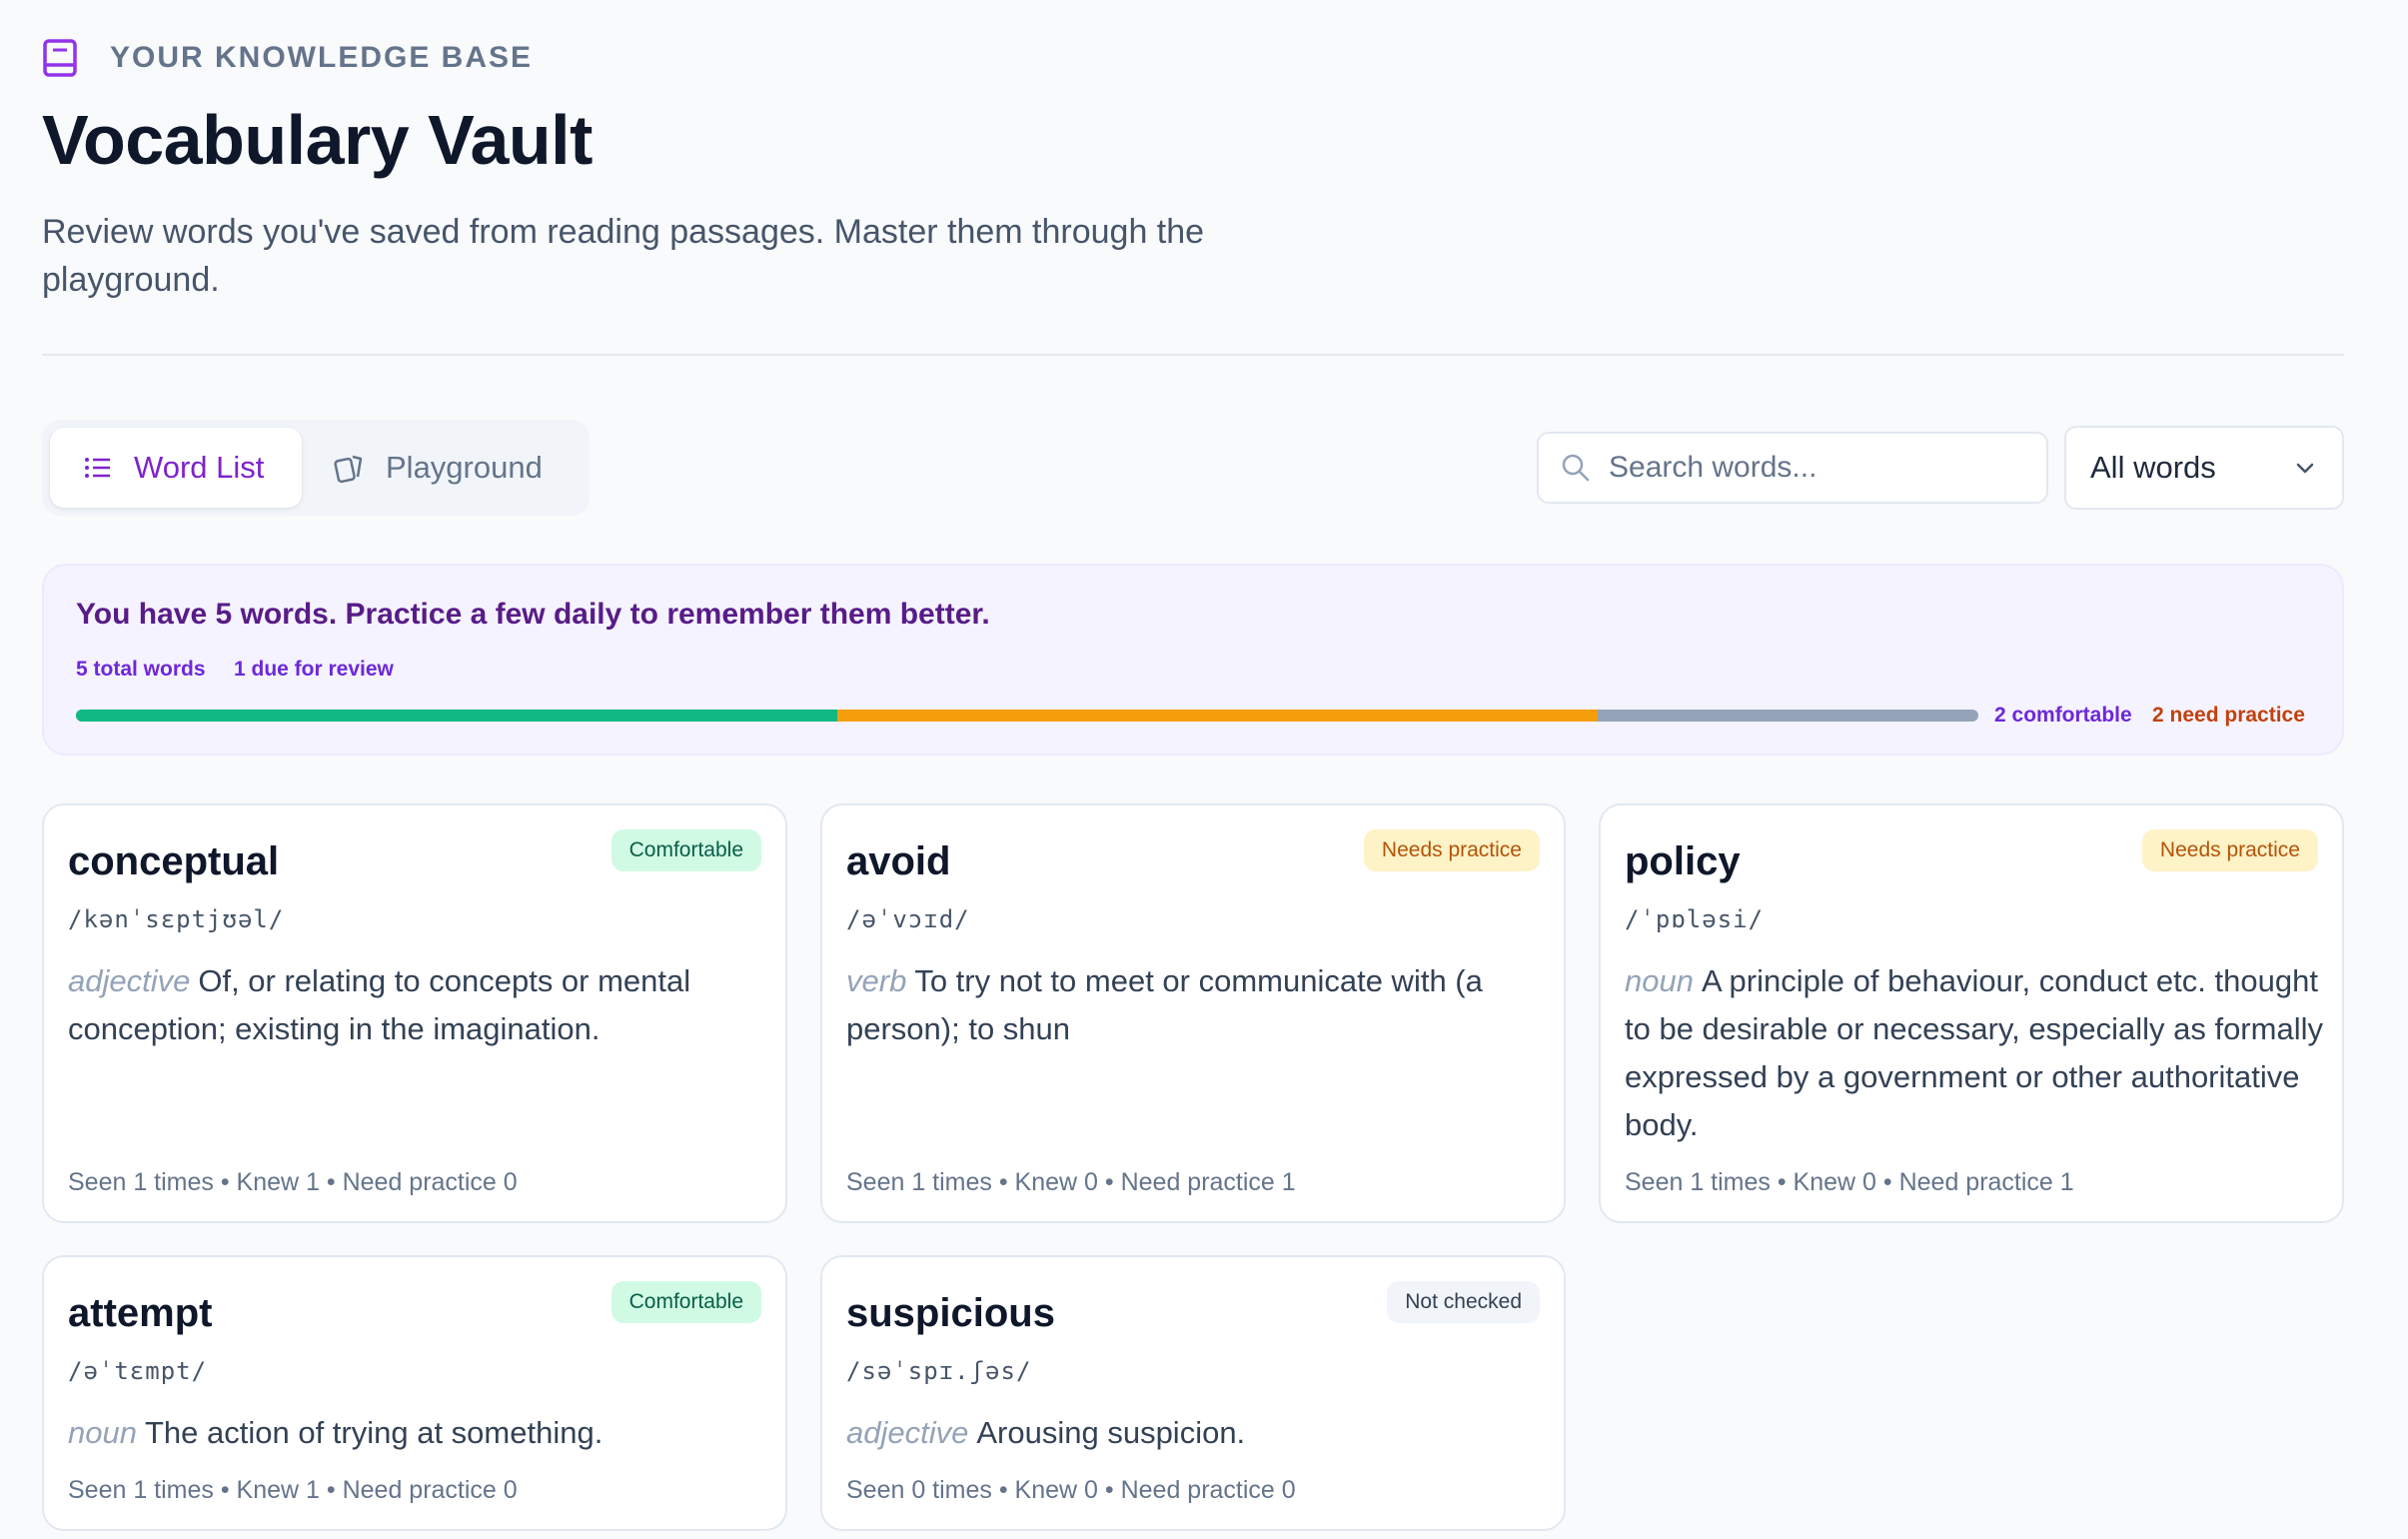  Describe the element at coordinates (1819, 468) in the screenshot. I see `search-input` at that location.